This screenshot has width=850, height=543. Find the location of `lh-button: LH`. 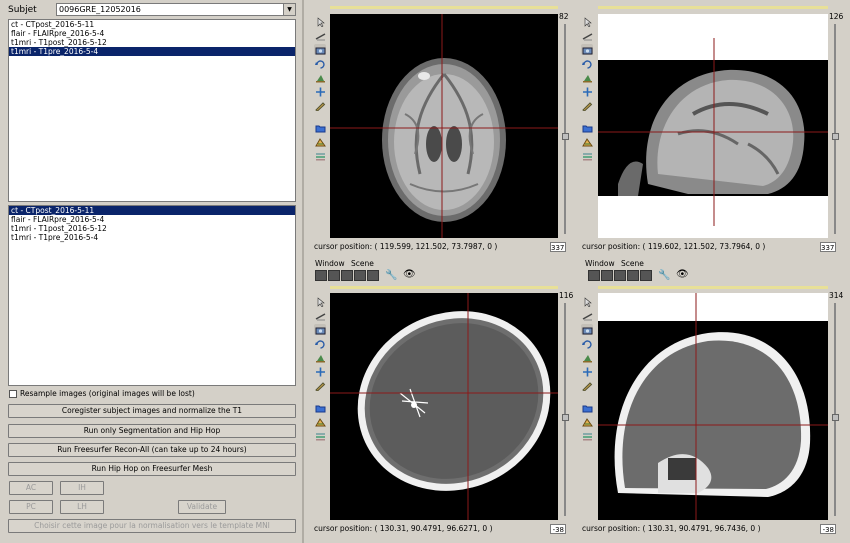

lh-button: LH is located at coordinates (82, 507).